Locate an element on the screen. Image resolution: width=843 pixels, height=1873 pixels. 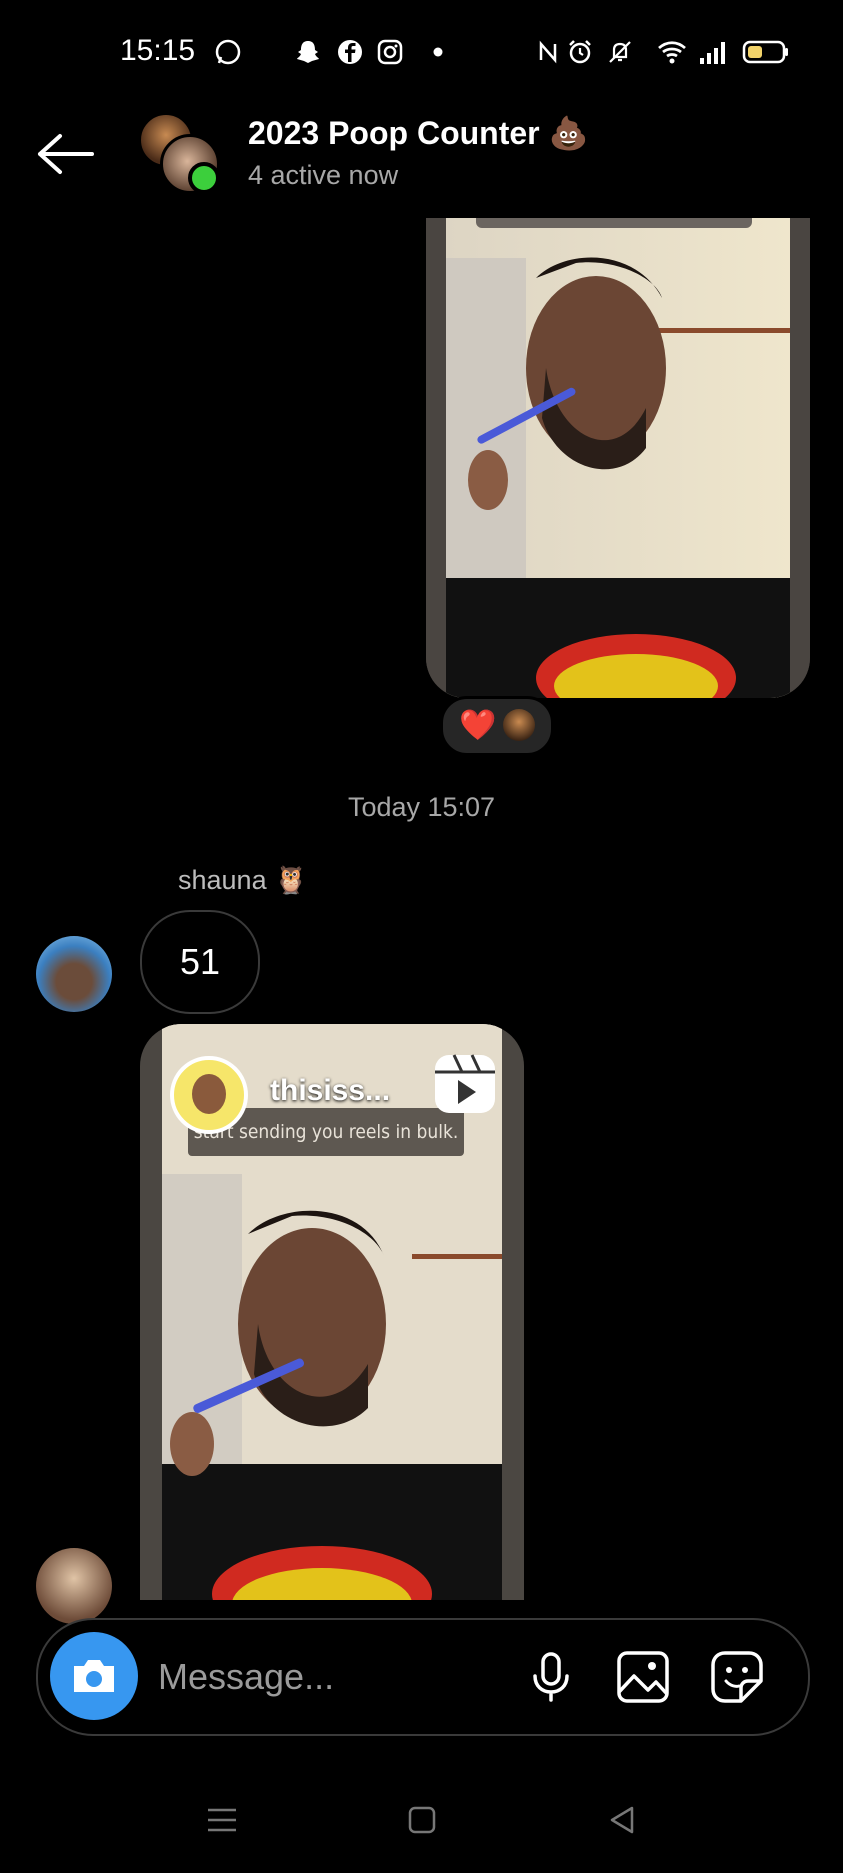
instagram-icon is located at coordinates (390, 52).